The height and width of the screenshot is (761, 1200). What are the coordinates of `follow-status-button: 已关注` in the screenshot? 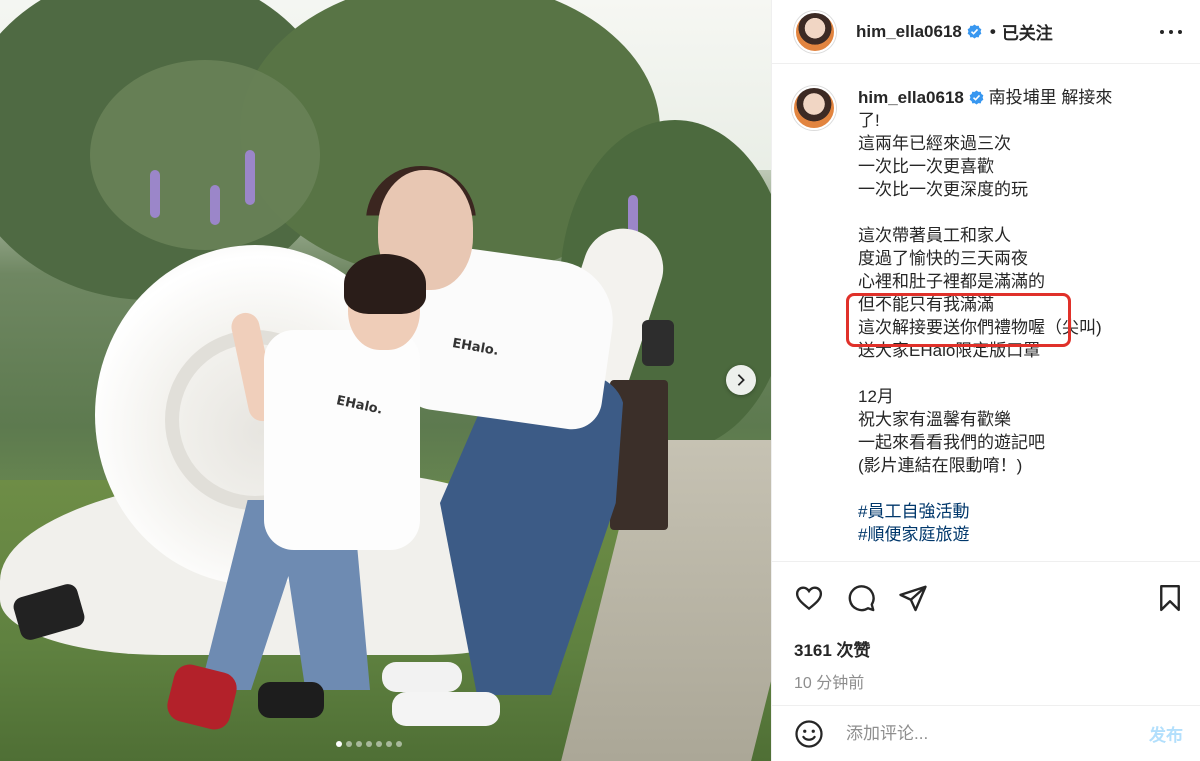 It's located at (1027, 31).